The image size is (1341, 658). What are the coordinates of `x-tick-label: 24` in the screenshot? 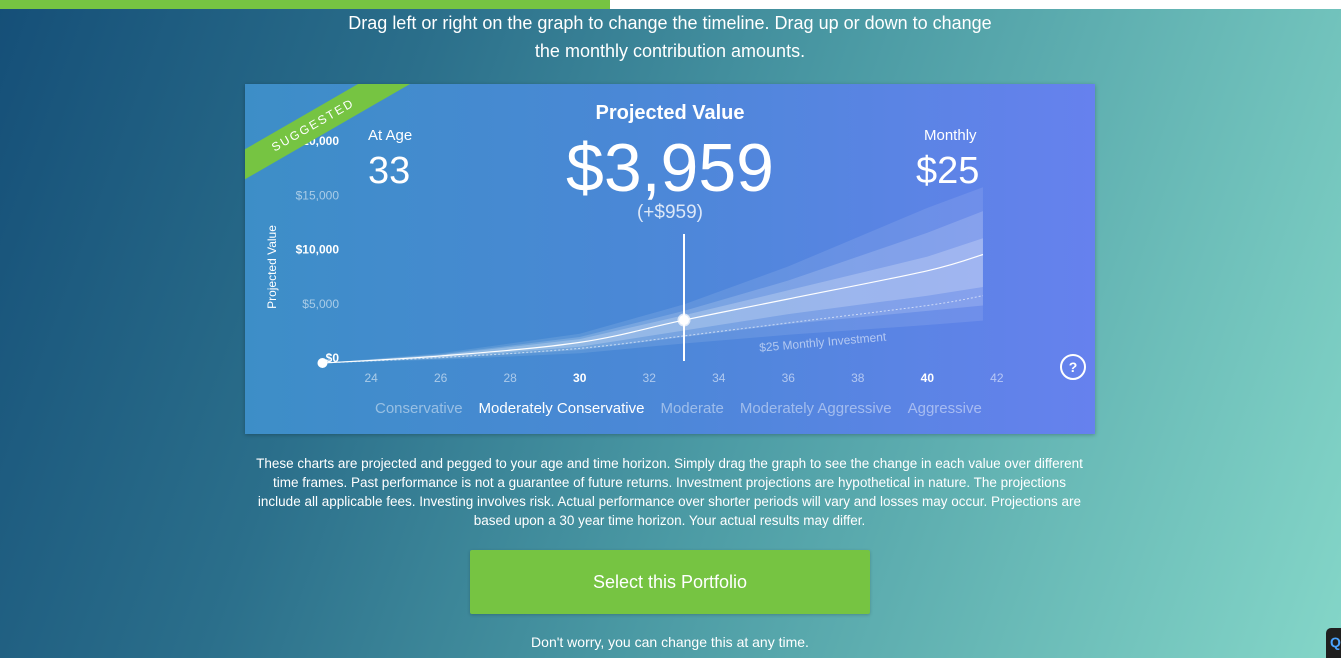 It's located at (371, 378).